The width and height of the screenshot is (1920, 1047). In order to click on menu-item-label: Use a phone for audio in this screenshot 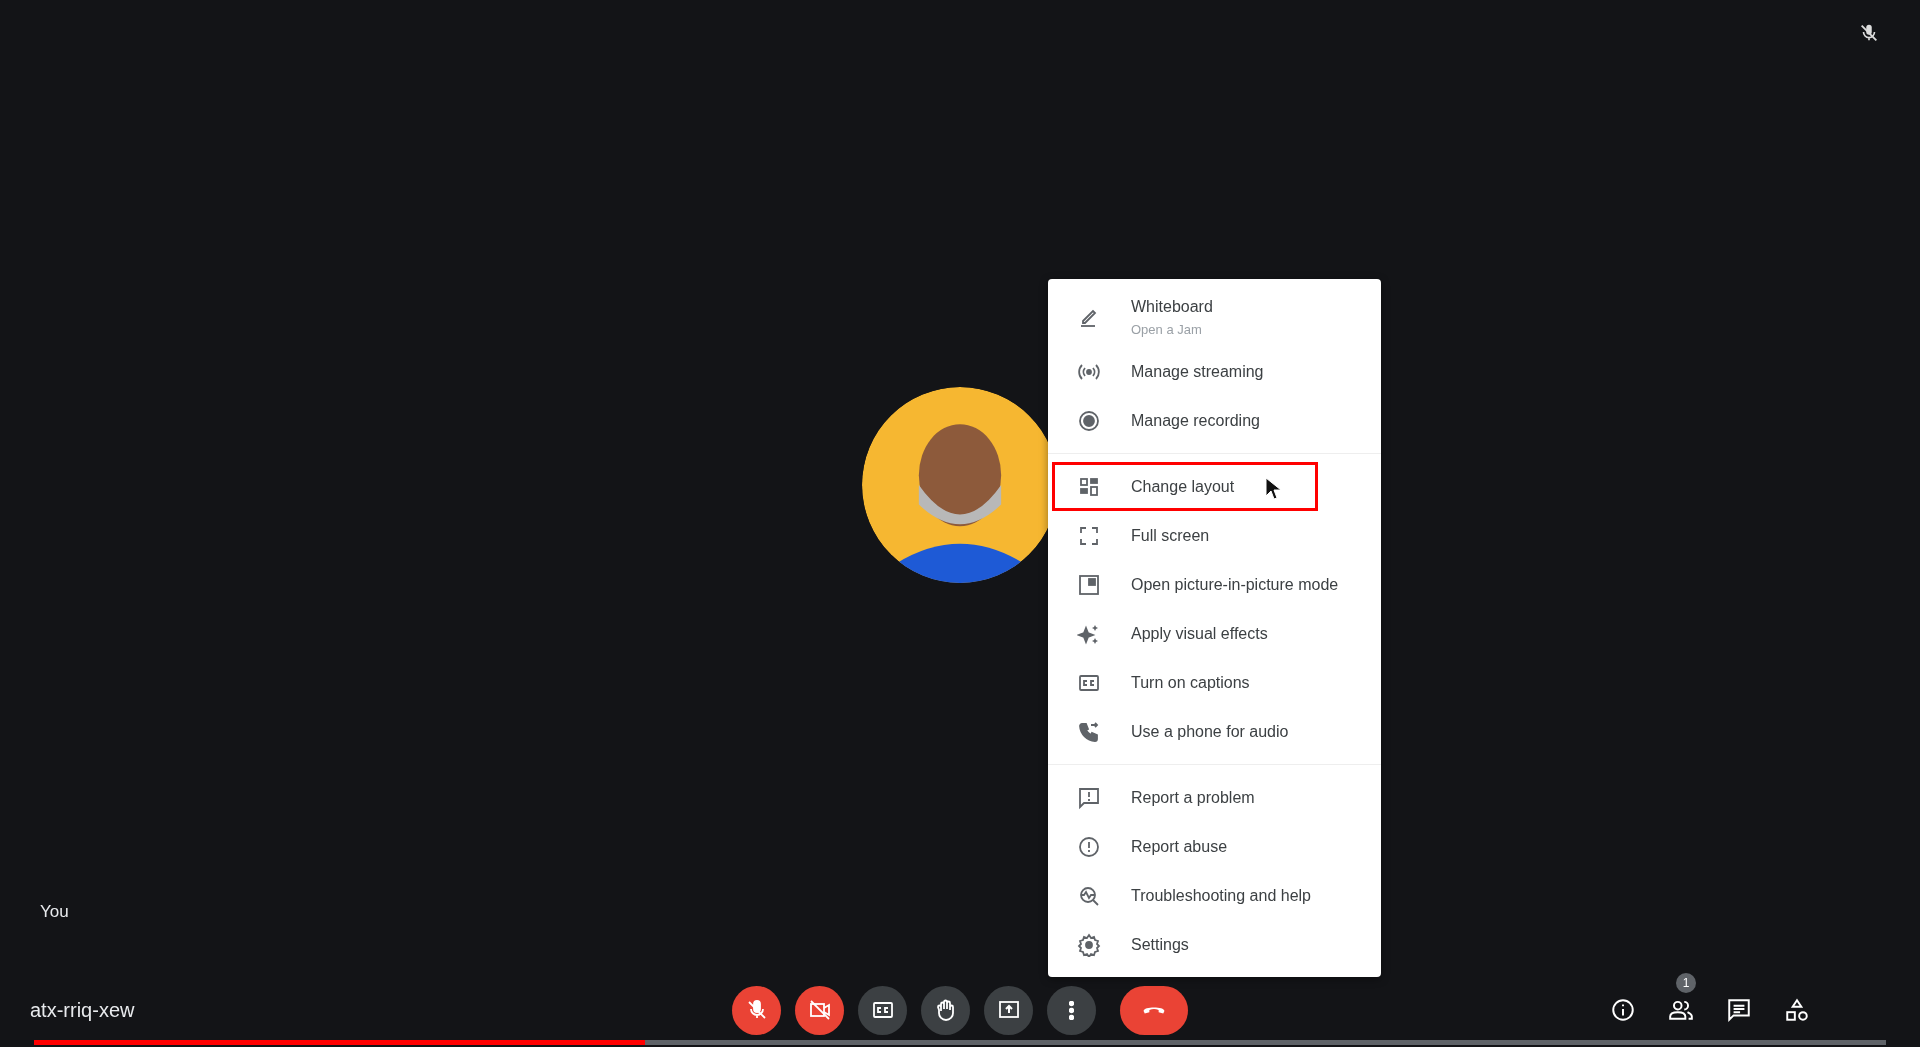, I will do `click(1210, 731)`.